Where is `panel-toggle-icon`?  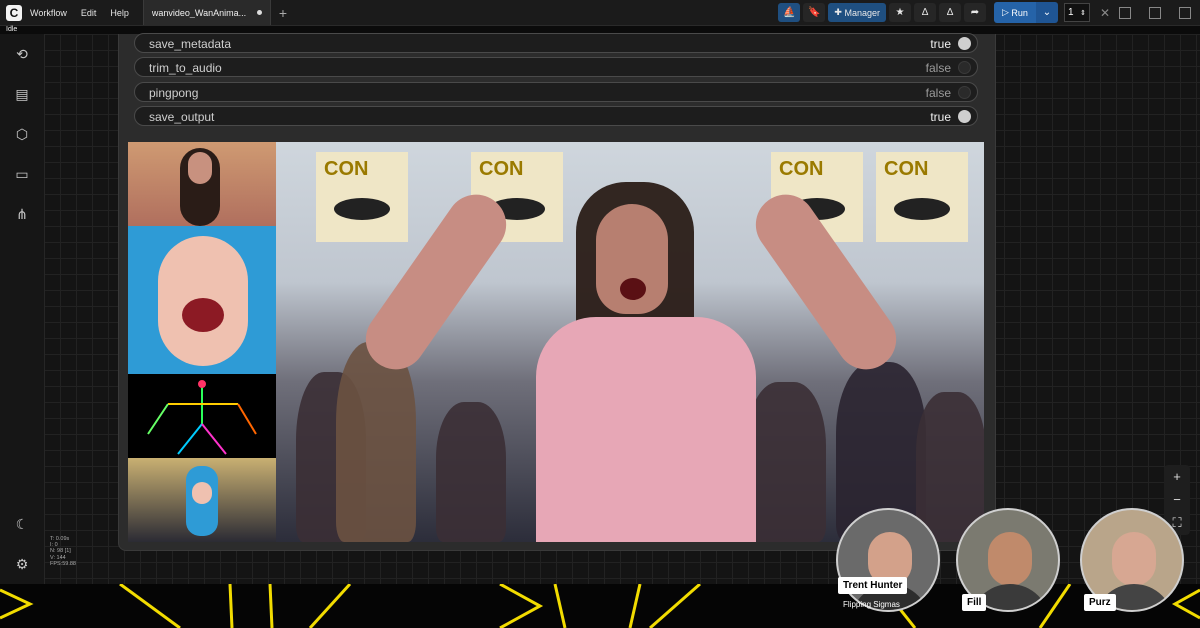 panel-toggle-icon is located at coordinates (1125, 12).